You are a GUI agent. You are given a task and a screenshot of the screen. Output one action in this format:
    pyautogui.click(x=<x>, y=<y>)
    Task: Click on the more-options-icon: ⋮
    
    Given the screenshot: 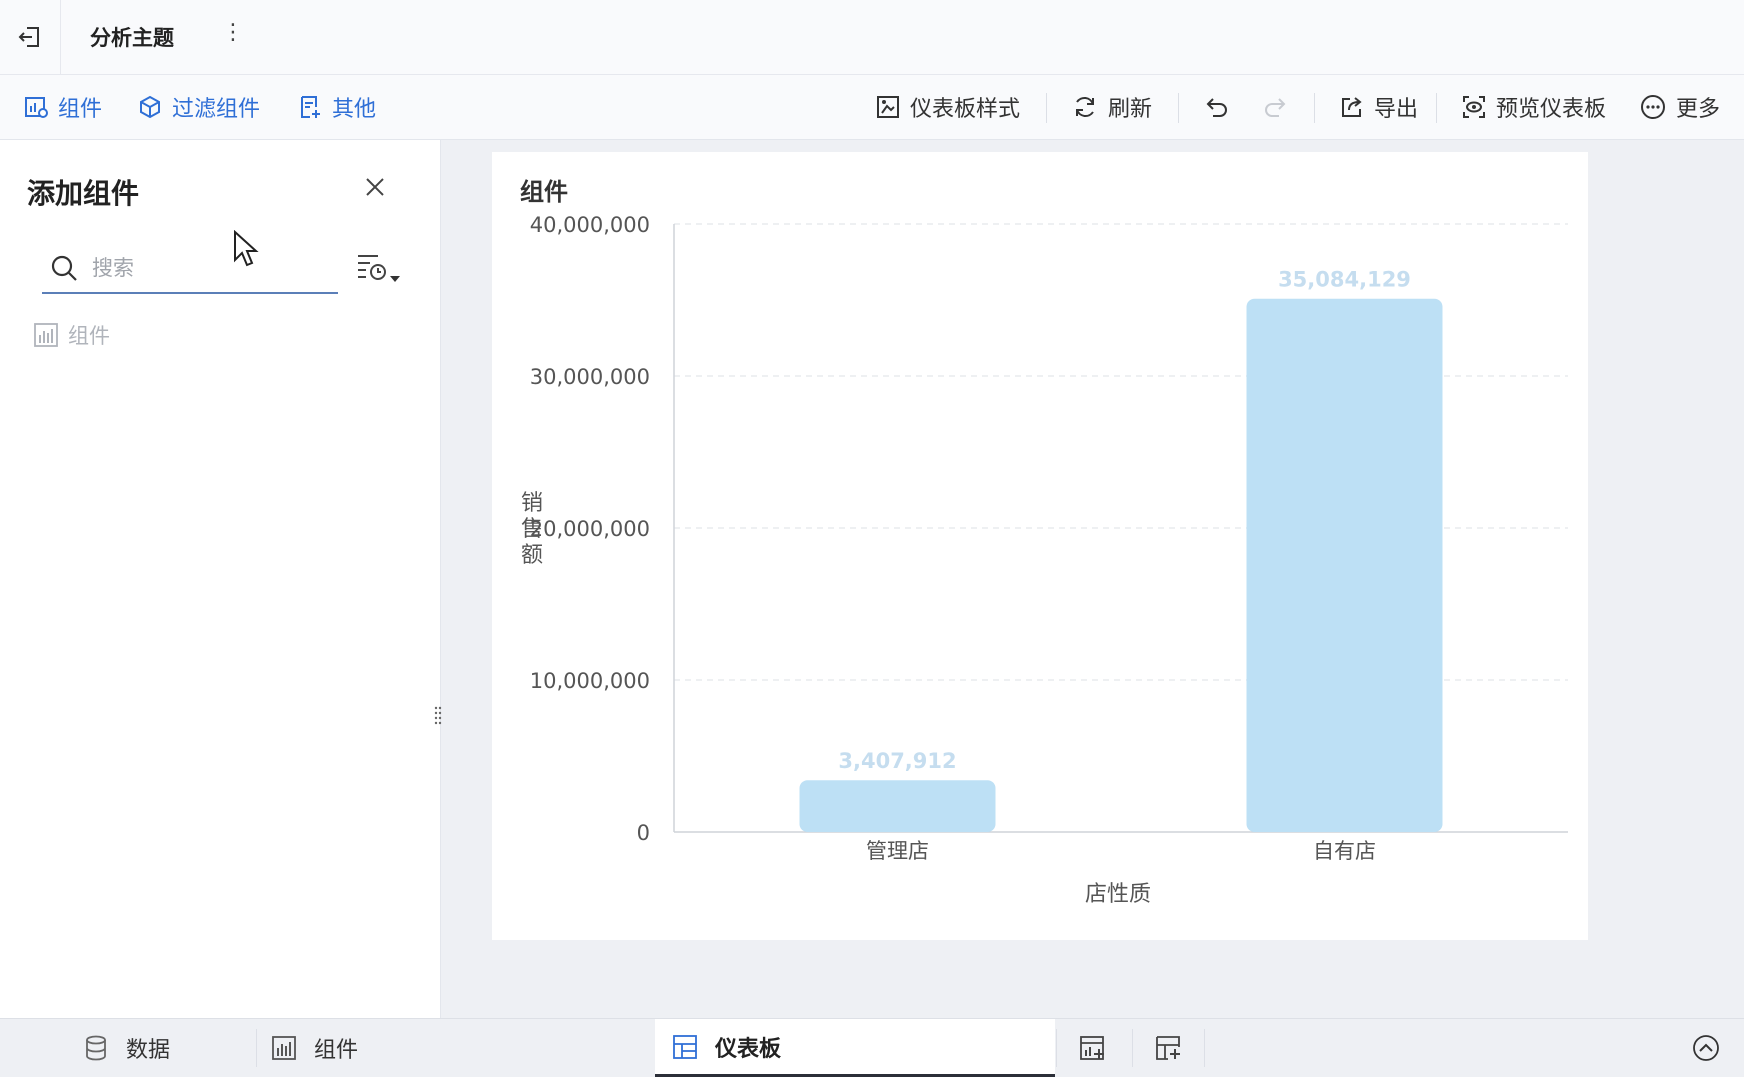 What is the action you would take?
    pyautogui.click(x=233, y=32)
    